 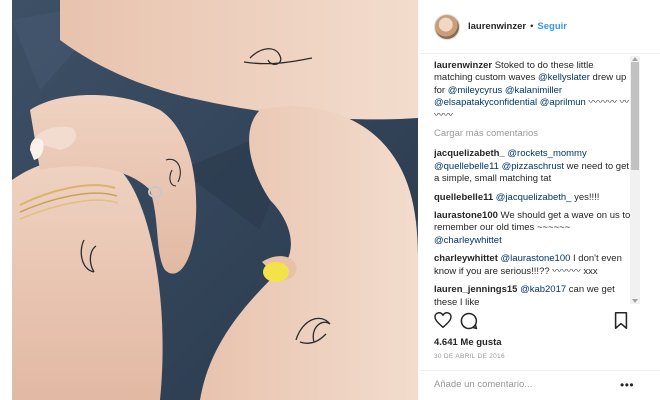 I want to click on mention-link: @pizzaschrust, so click(x=533, y=166).